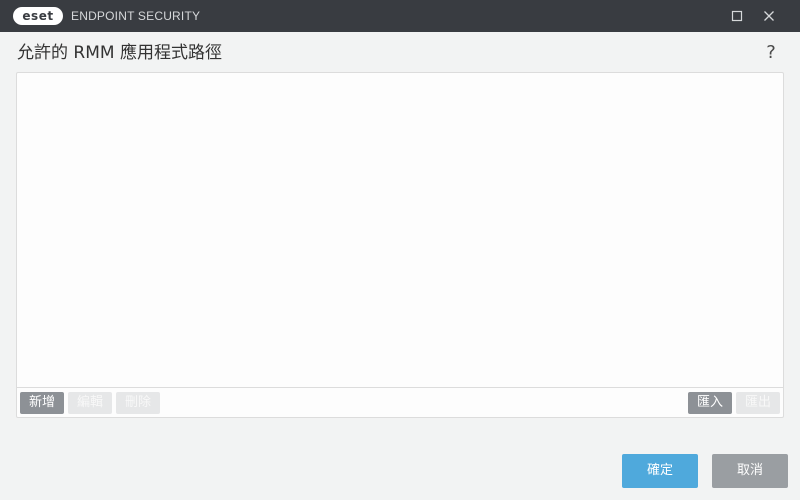  Describe the element at coordinates (400, 402) in the screenshot. I see `list-toolbar: 新增 編輯 刪除 匯入 匯出` at that location.